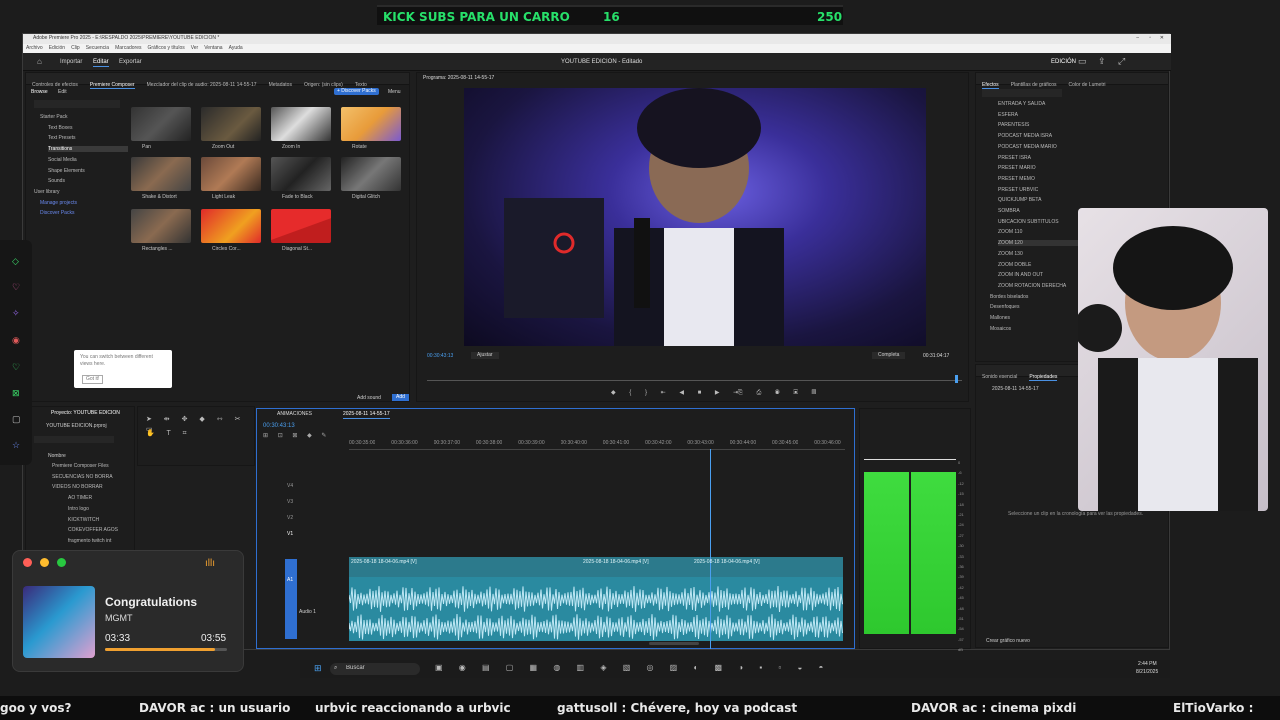  What do you see at coordinates (61, 562) in the screenshot?
I see `expand-dot` at bounding box center [61, 562].